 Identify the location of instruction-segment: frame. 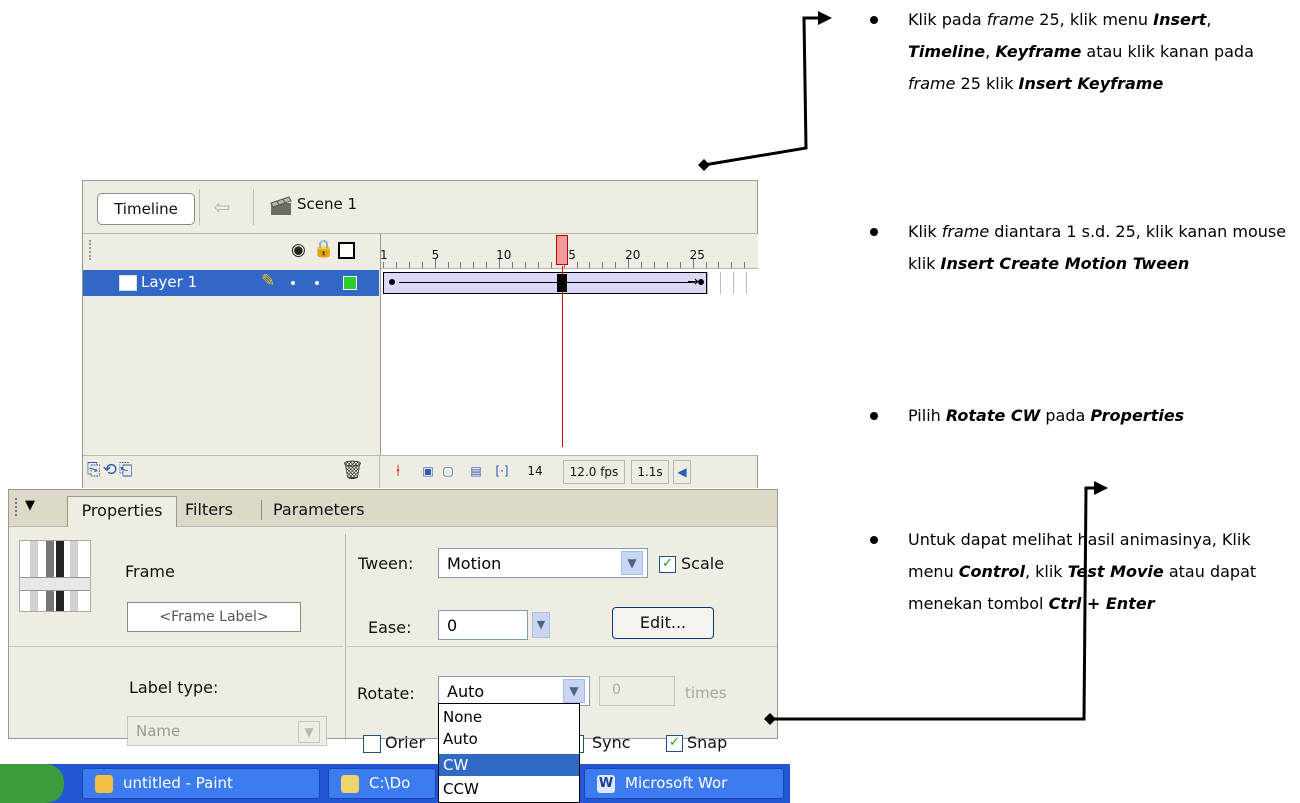
(1010, 19).